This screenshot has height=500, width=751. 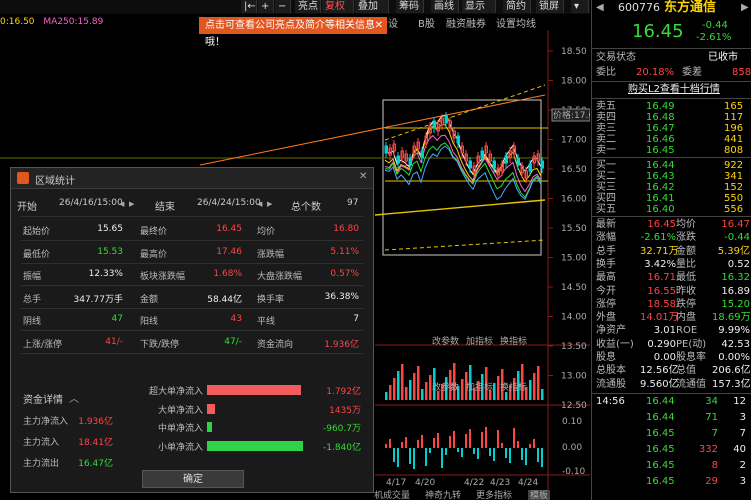 I want to click on zoom-in-button: +, so click(x=266, y=6).